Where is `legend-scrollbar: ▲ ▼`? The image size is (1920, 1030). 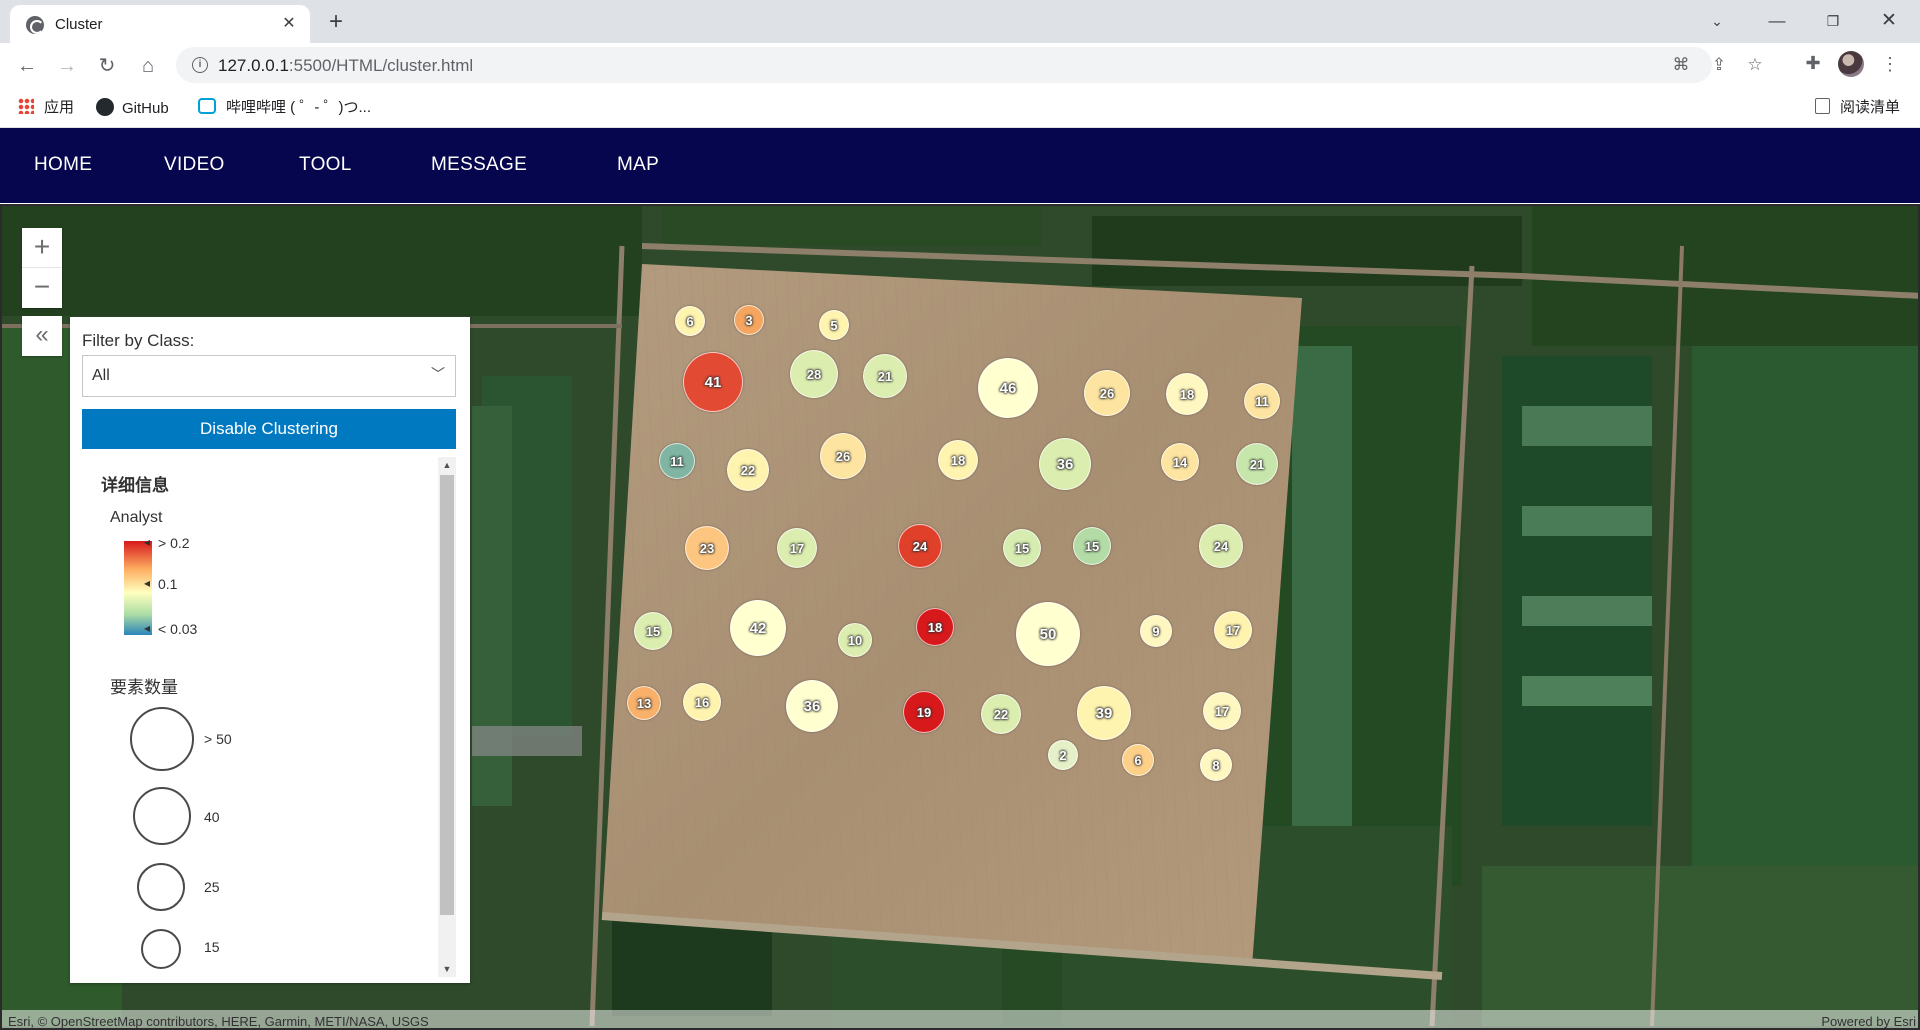
legend-scrollbar: ▲ ▼ is located at coordinates (447, 717).